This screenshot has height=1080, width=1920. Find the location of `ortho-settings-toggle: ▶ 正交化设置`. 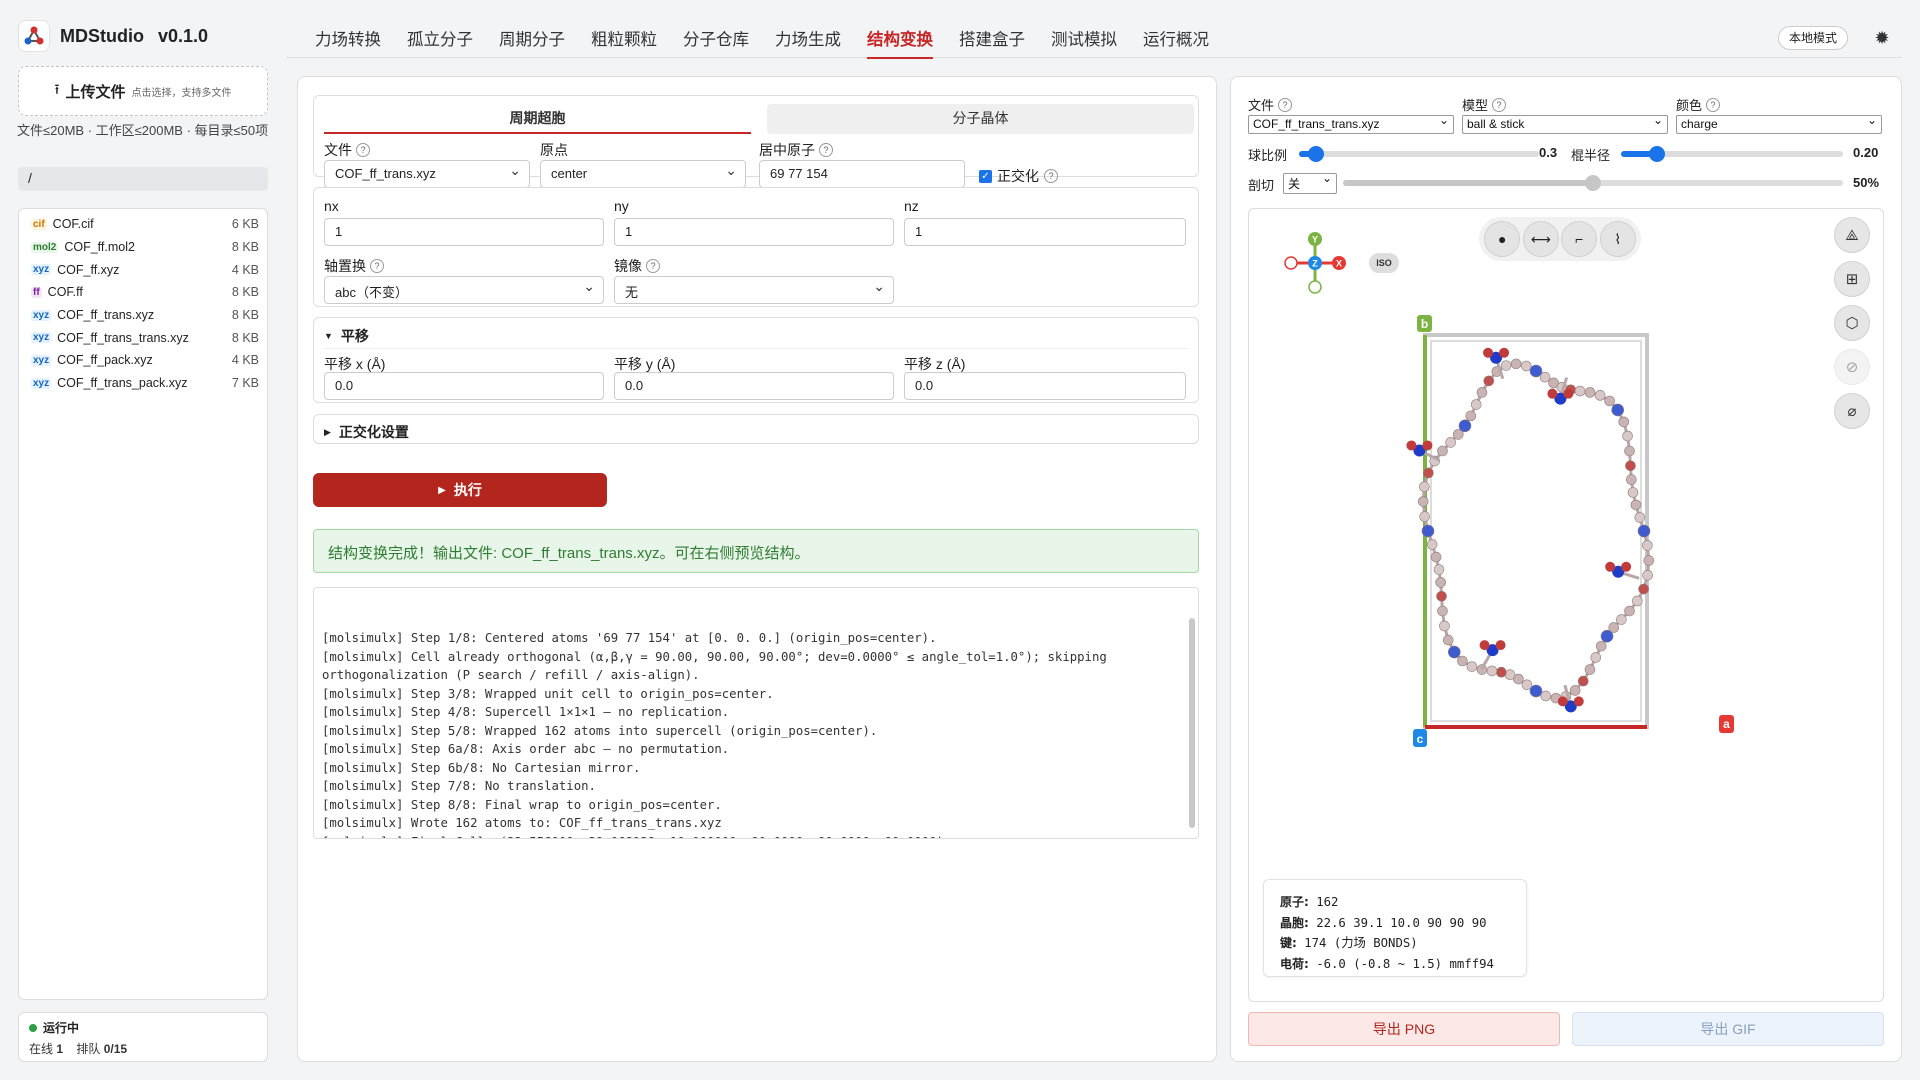

ortho-settings-toggle: ▶ 正交化设置 is located at coordinates (366, 432).